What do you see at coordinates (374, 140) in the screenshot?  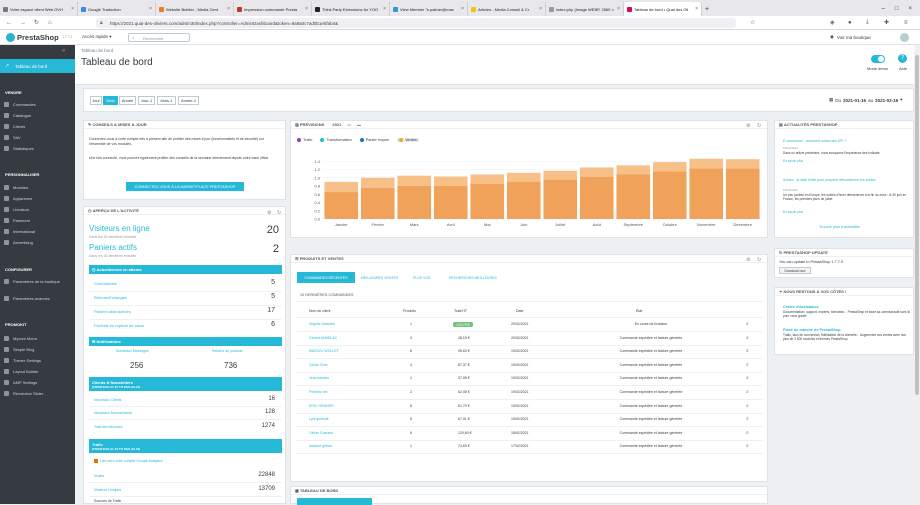 I see `legend-item: Panier moyen` at bounding box center [374, 140].